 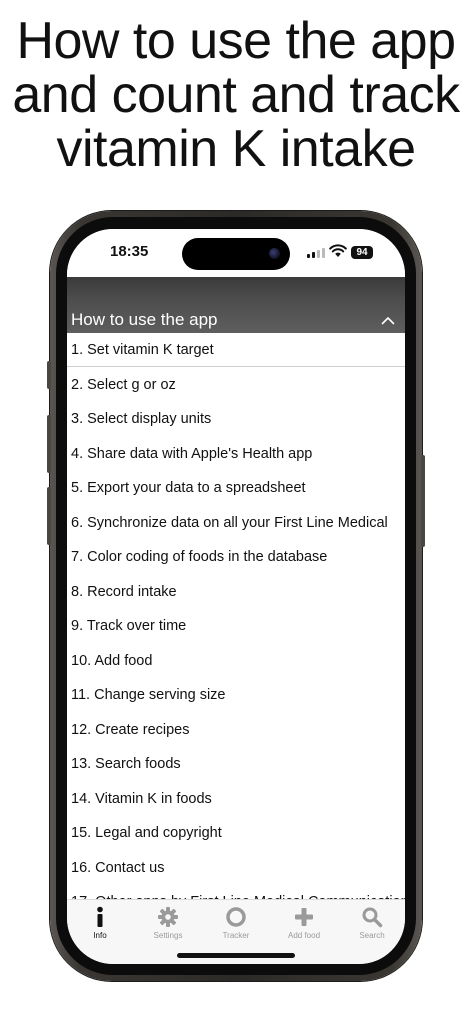 What do you see at coordinates (100, 916) in the screenshot?
I see `info-icon` at bounding box center [100, 916].